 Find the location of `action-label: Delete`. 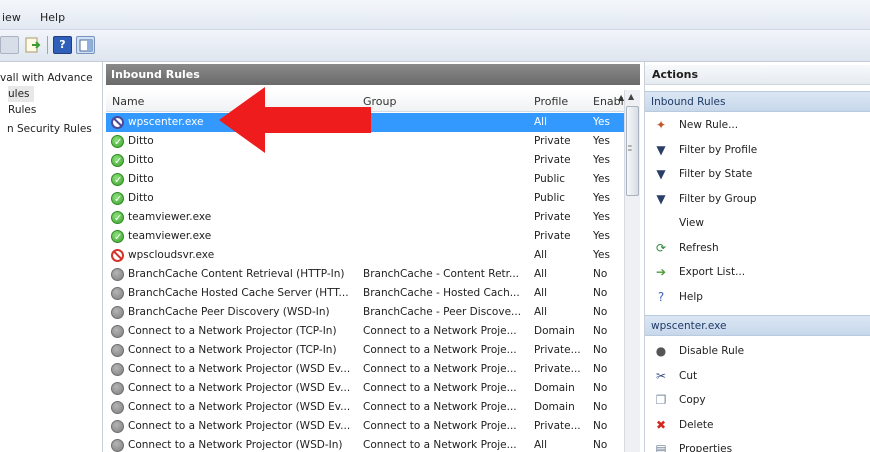

action-label: Delete is located at coordinates (696, 424).